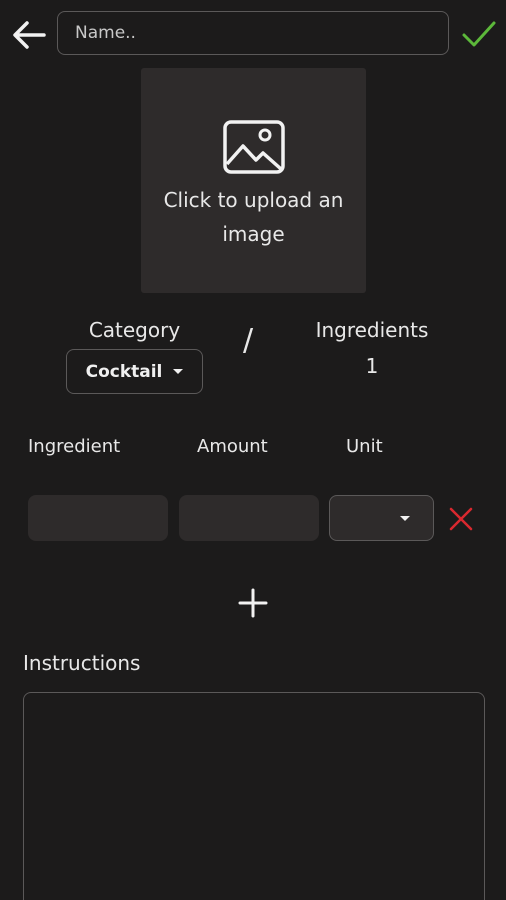 The image size is (506, 900). Describe the element at coordinates (232, 446) in the screenshot. I see `column-header-amount: Amount` at that location.